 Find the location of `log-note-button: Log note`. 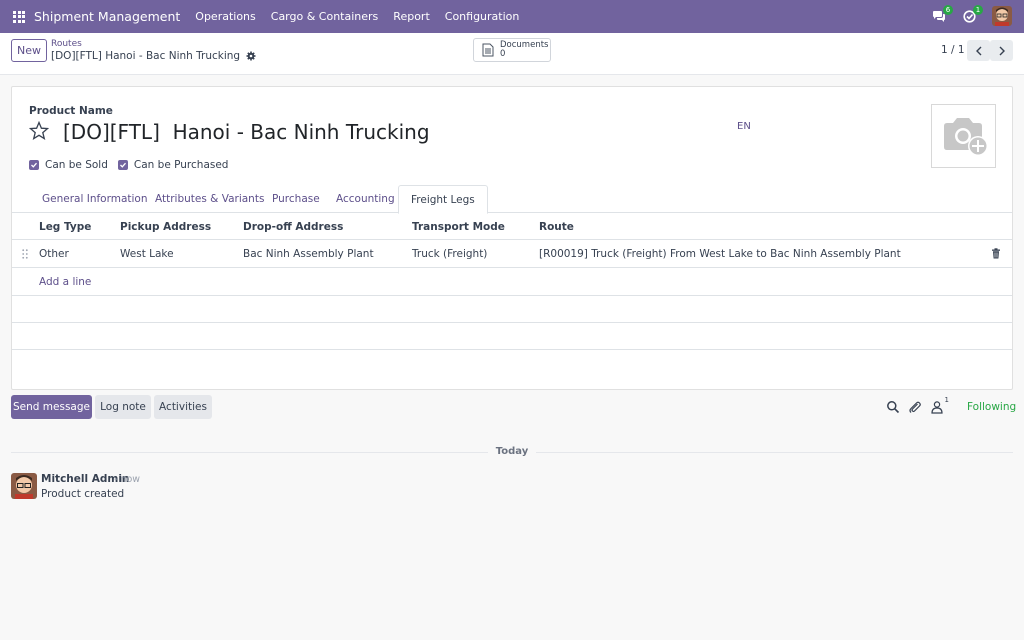

log-note-button: Log note is located at coordinates (123, 407).